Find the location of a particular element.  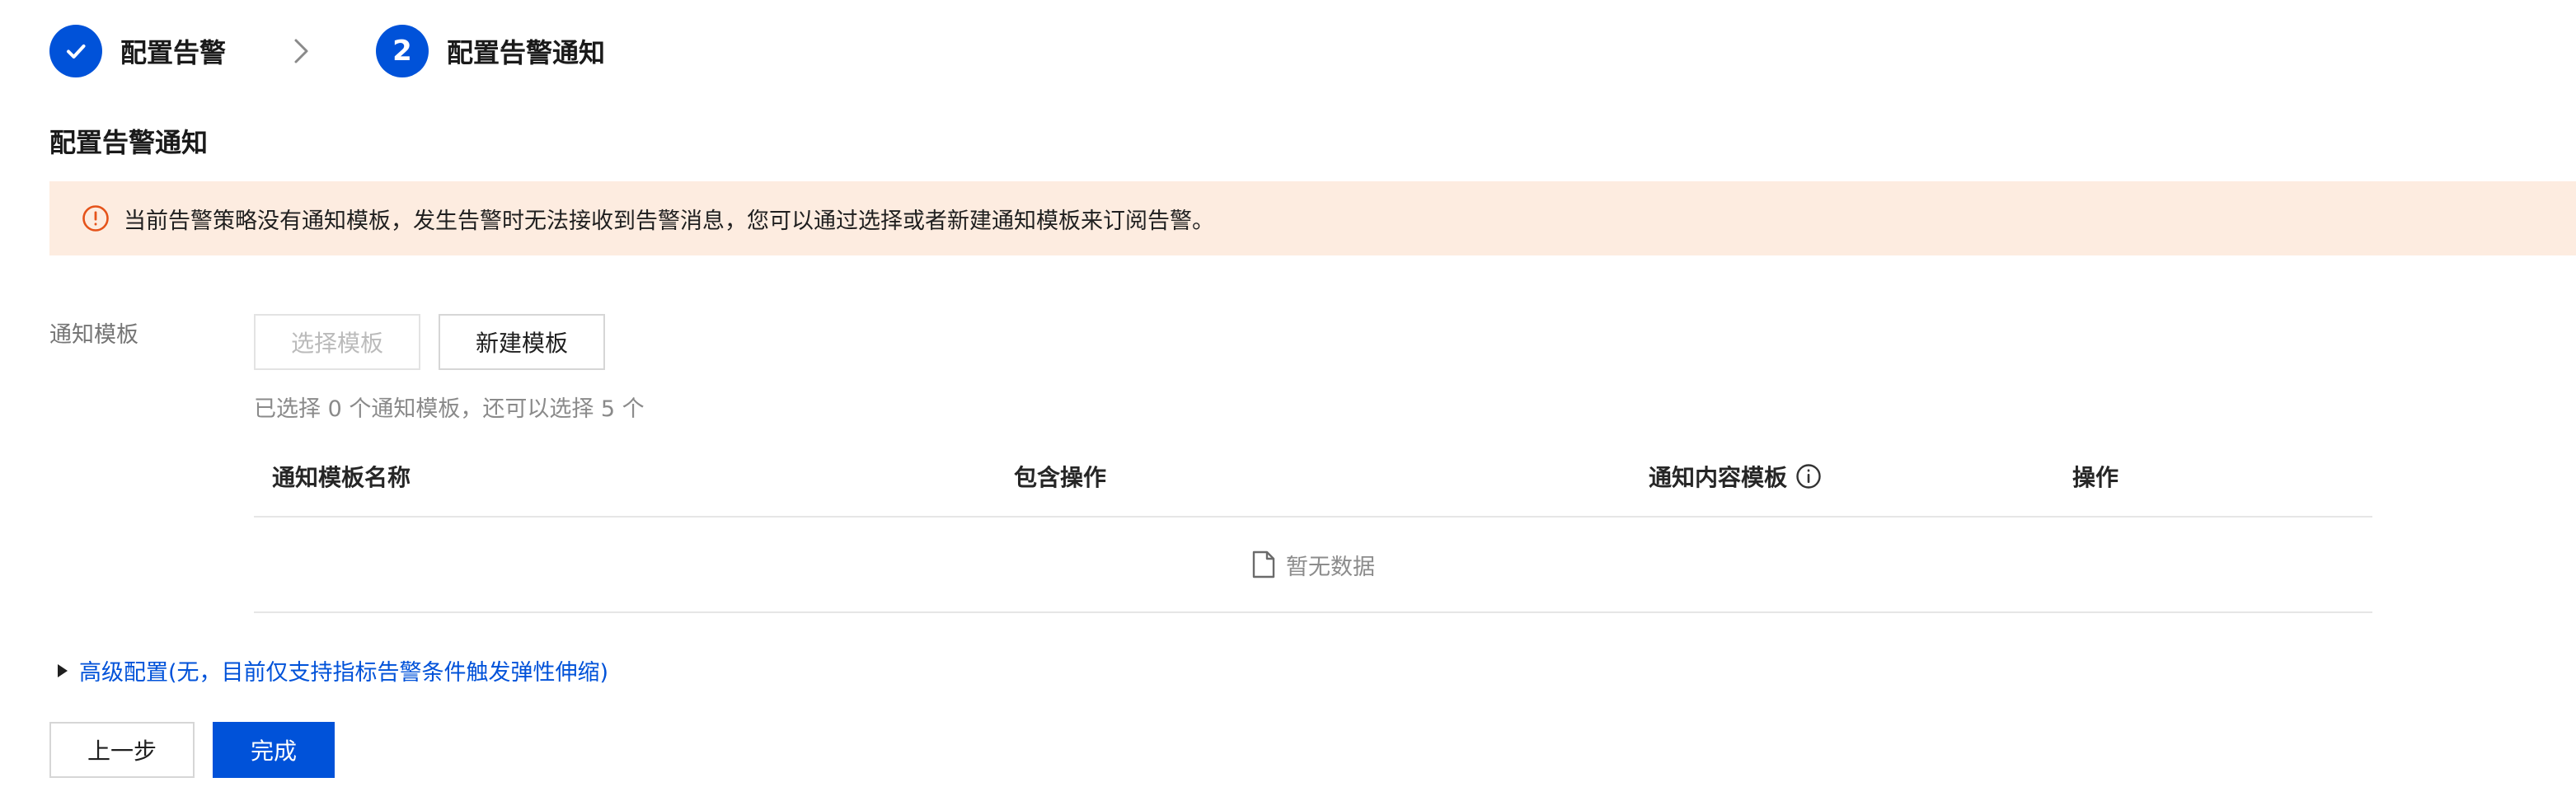

step-configure-notification: 2 配置告警通知 is located at coordinates (491, 51).